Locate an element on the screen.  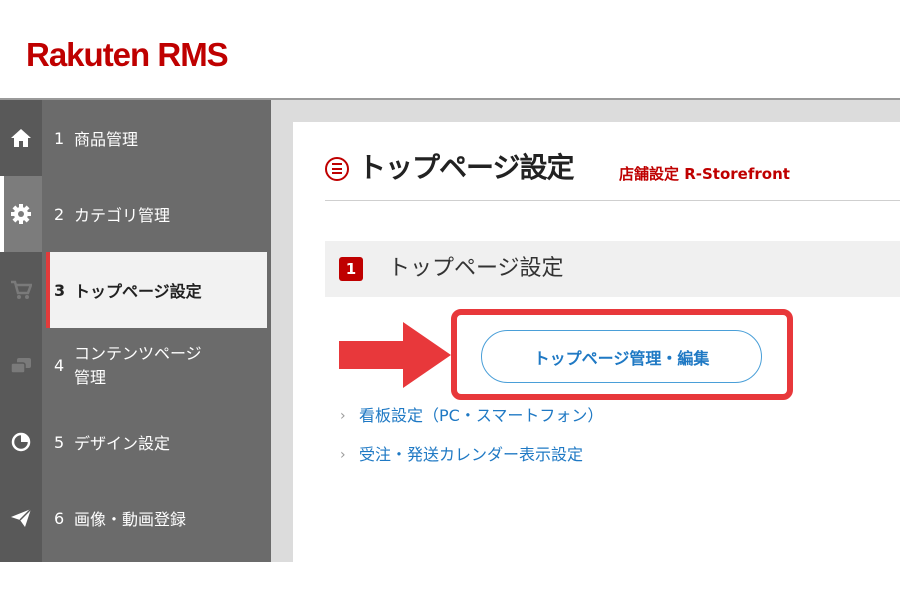
sidebar-item-design-settings: 5 デザイン設定 is located at coordinates (135, 442).